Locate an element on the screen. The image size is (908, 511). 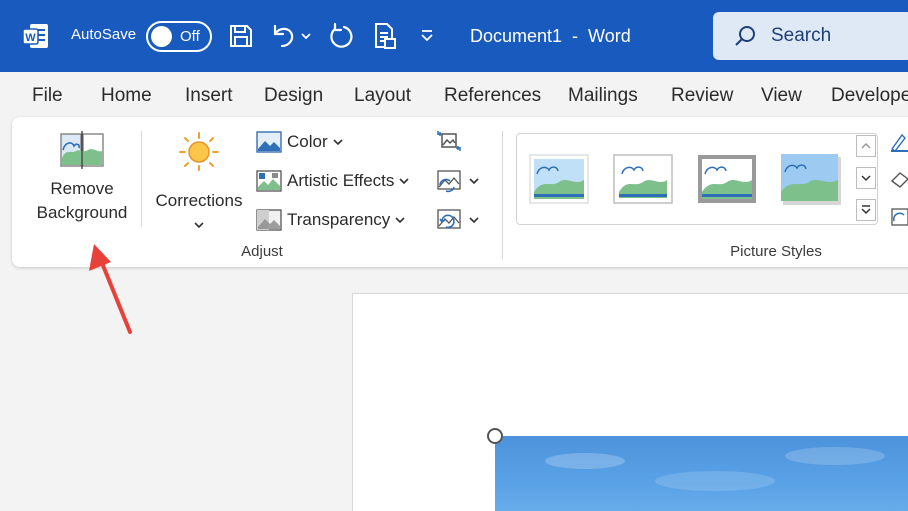
search-box: Search is located at coordinates (810, 36).